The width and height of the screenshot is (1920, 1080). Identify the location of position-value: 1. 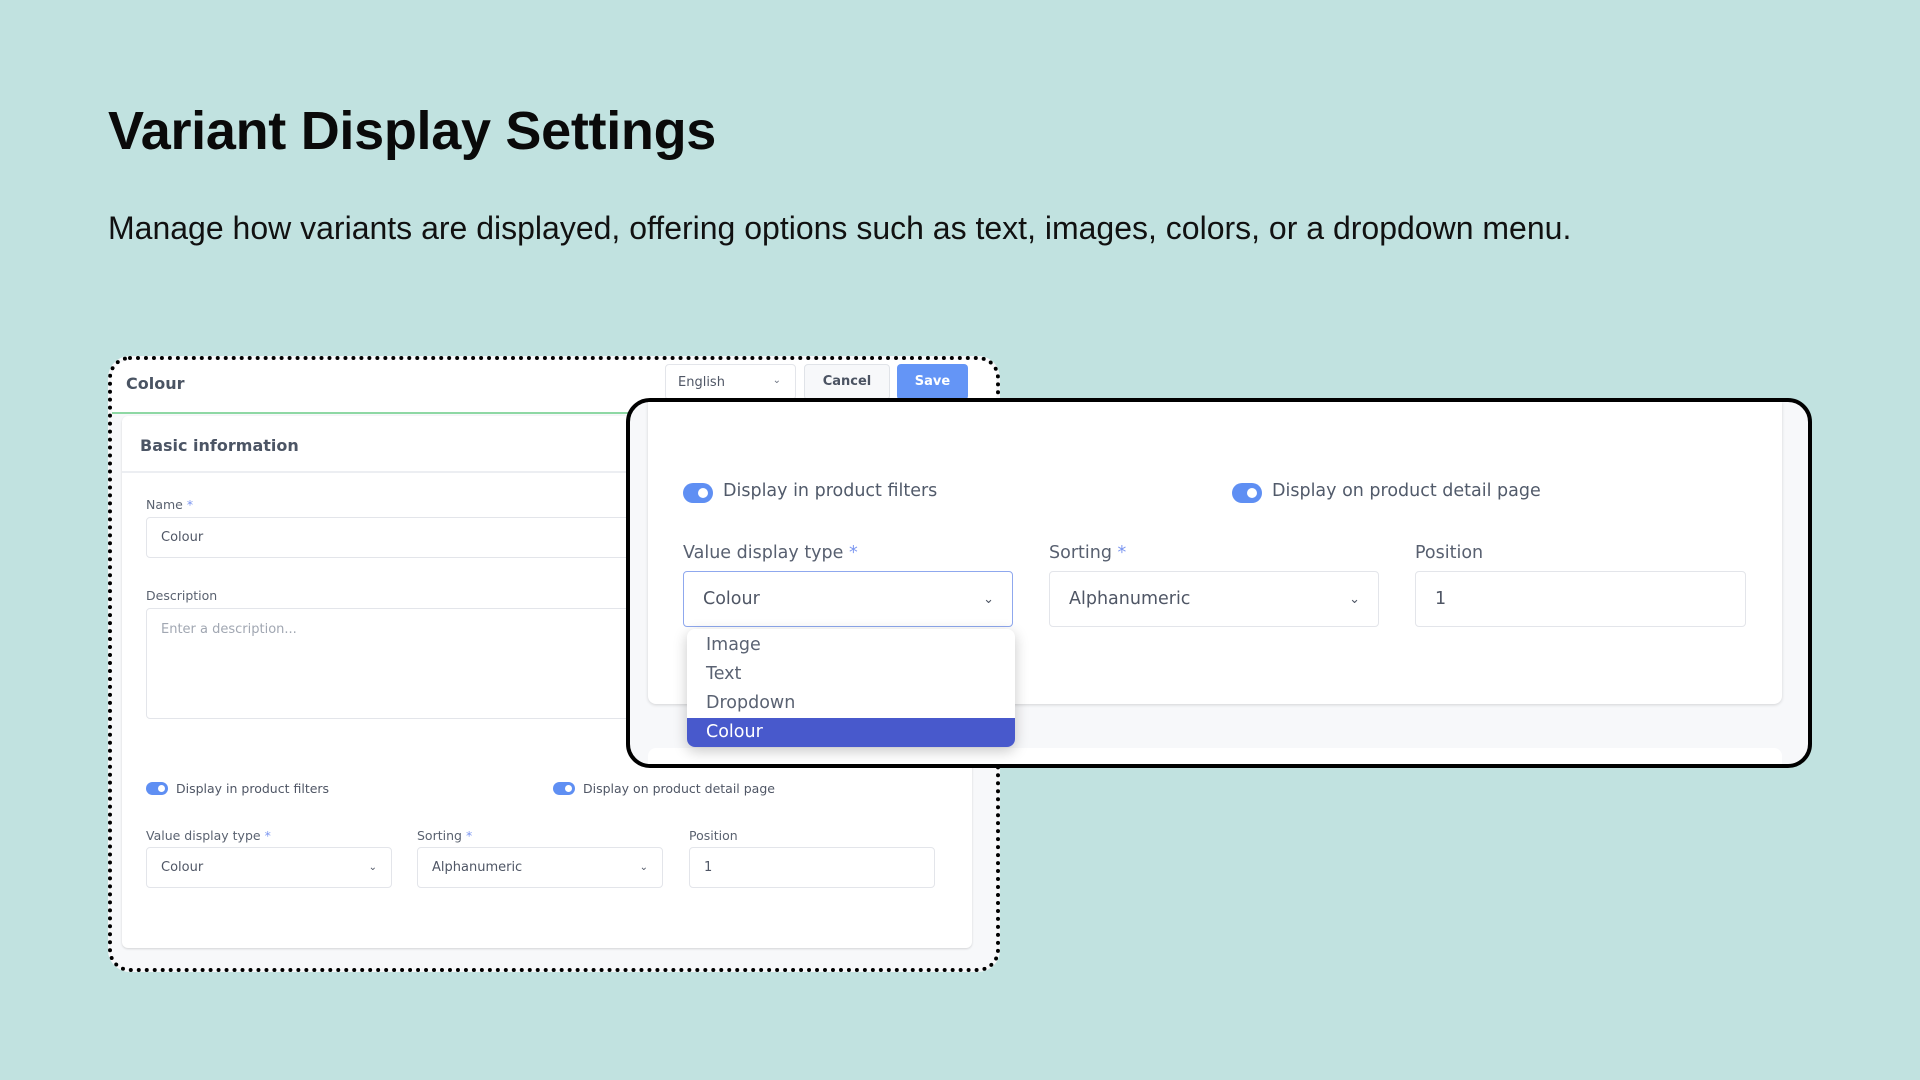
(708, 867).